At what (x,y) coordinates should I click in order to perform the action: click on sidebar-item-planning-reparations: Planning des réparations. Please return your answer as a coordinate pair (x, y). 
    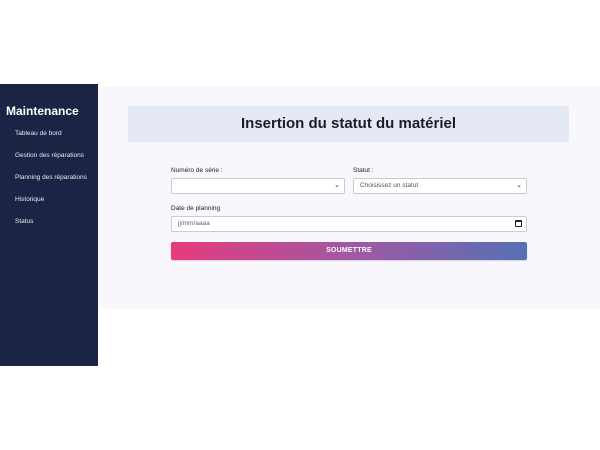
    Looking at the image, I should click on (51, 185).